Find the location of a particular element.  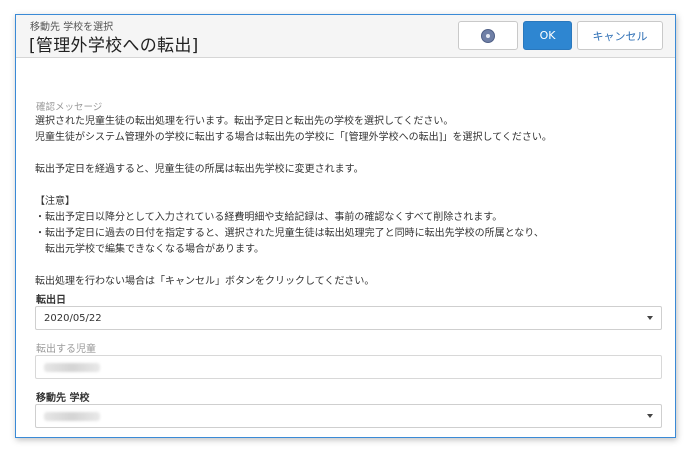

cancel-button: キャンセル is located at coordinates (620, 35).